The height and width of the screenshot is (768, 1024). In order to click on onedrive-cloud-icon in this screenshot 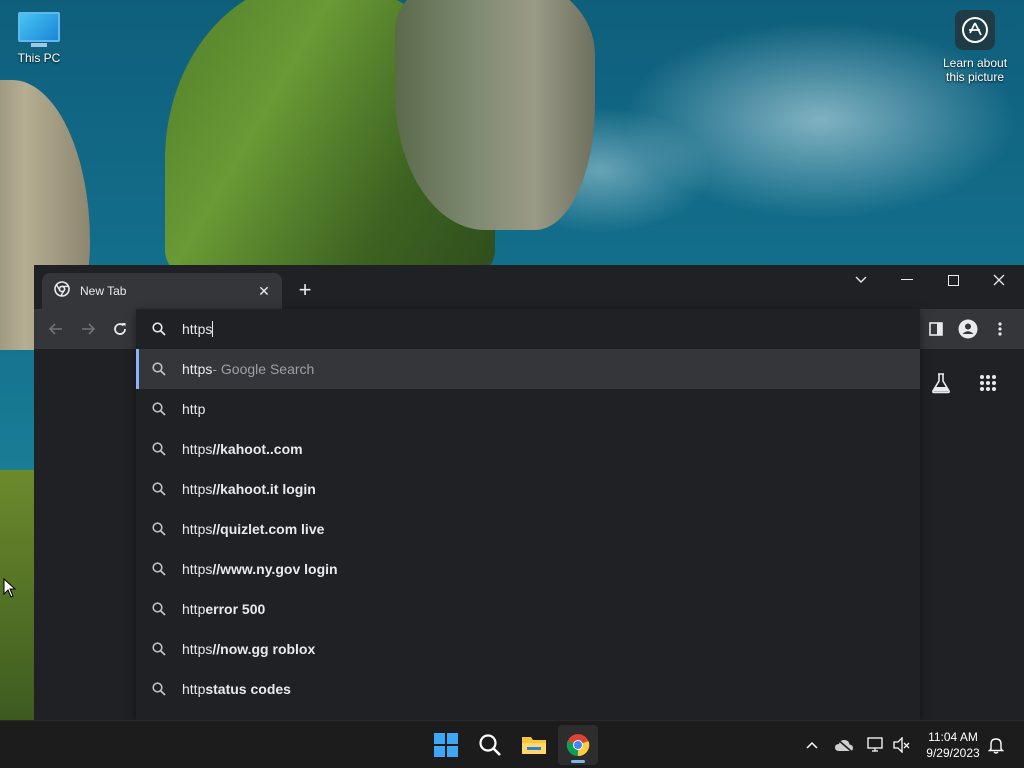, I will do `click(844, 745)`.